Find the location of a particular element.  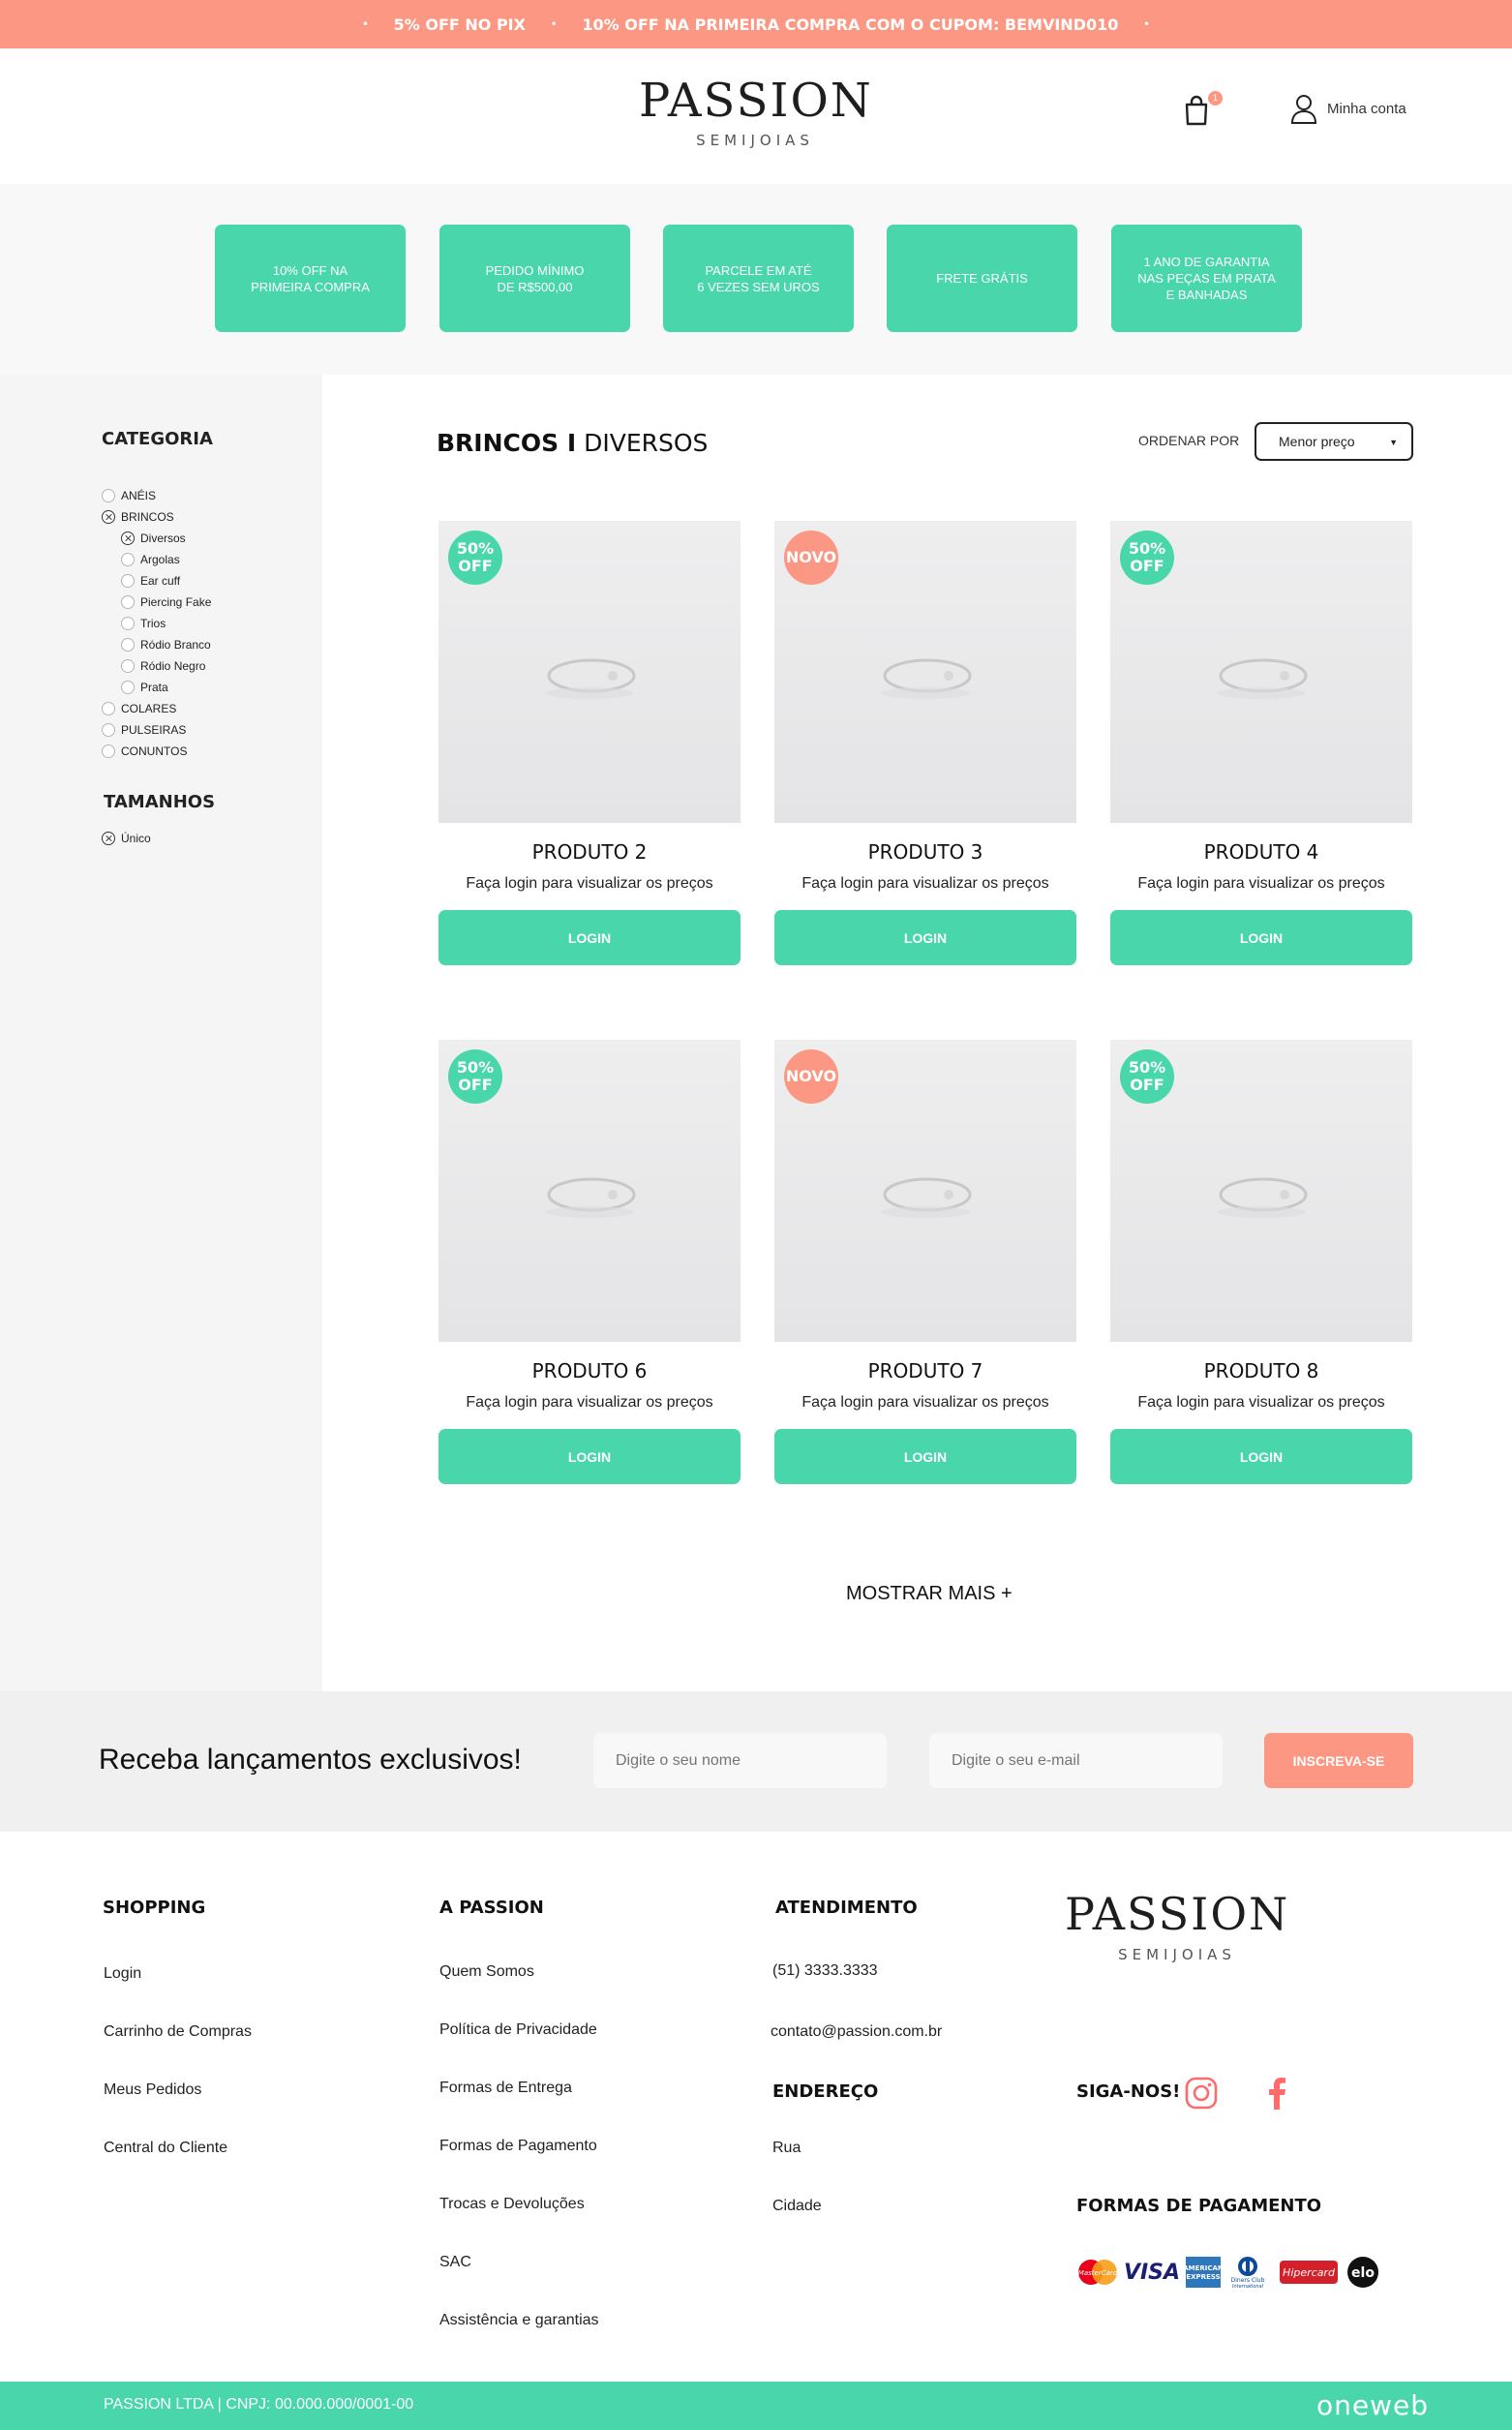

feature-installments: PARCELE EM ATÉ 6 VEZES SEM UROS is located at coordinates (758, 279).